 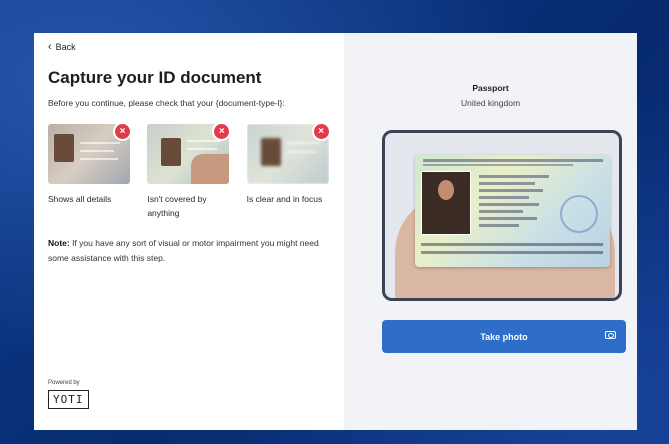 I want to click on powered-by-label: Powered by, so click(x=64, y=383).